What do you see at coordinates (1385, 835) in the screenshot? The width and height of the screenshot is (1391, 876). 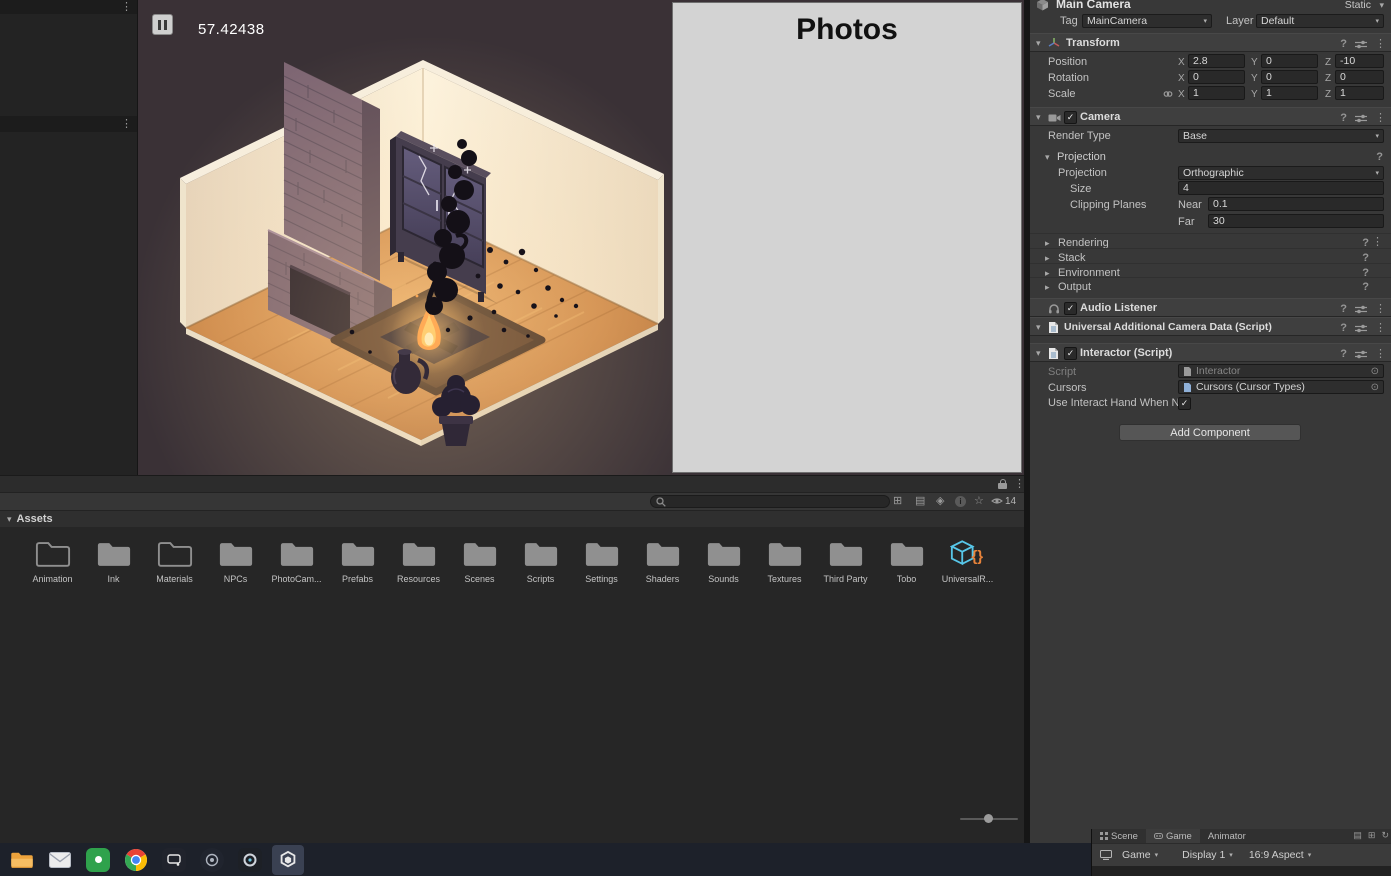 I see `refresh-icon: ↻` at bounding box center [1385, 835].